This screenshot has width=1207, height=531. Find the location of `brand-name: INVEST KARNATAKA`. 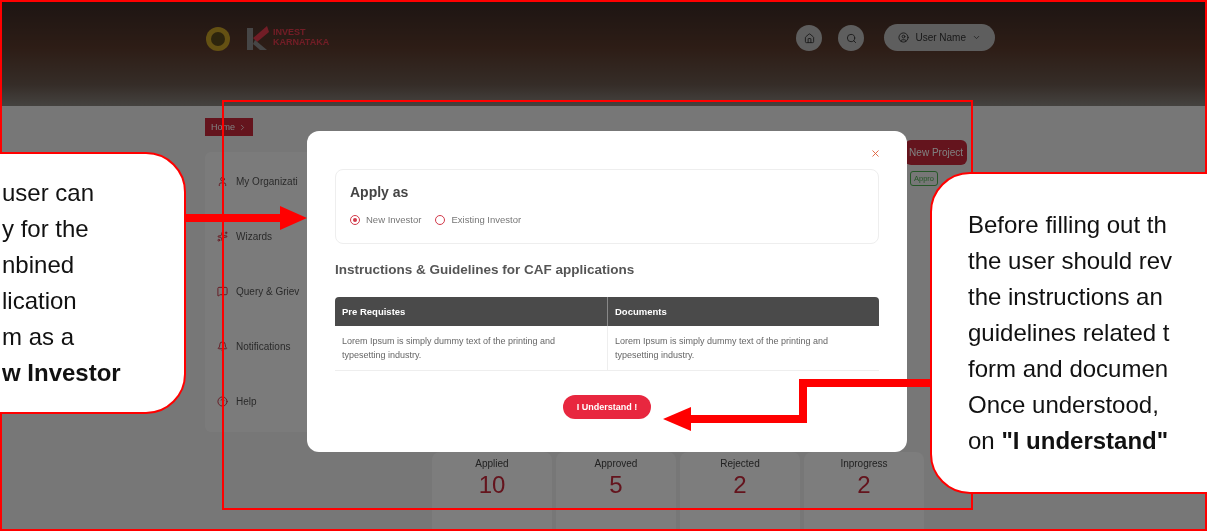

brand-name: INVEST KARNATAKA is located at coordinates (301, 37).